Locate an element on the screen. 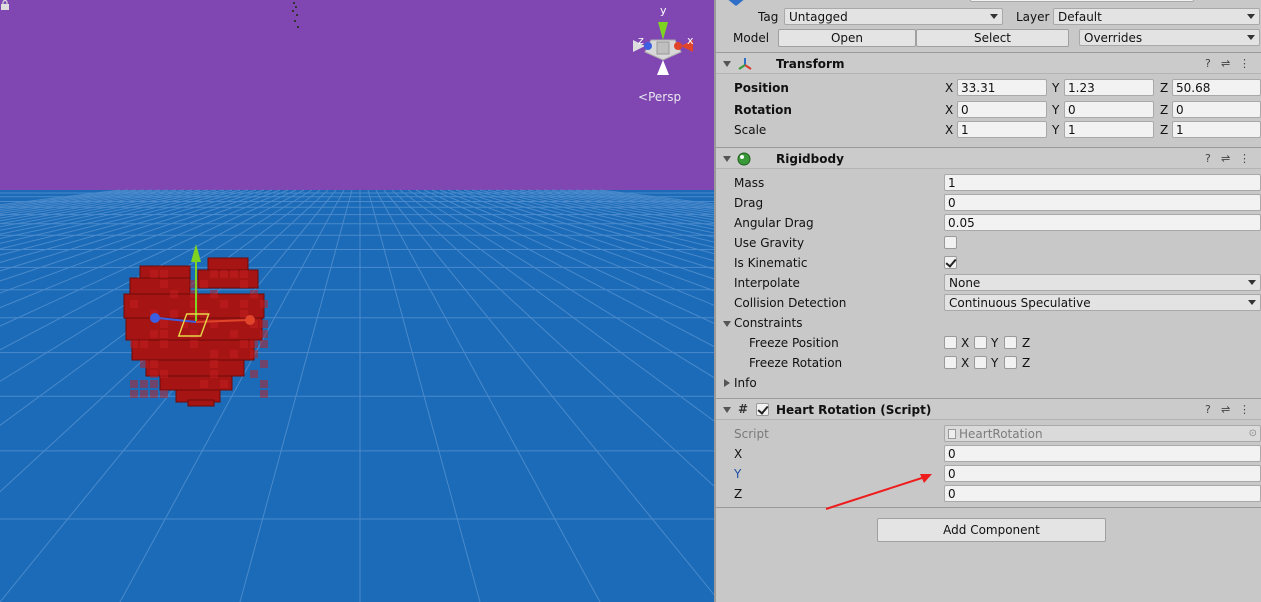 The width and height of the screenshot is (1261, 602). mass-field: 1 is located at coordinates (1102, 182).